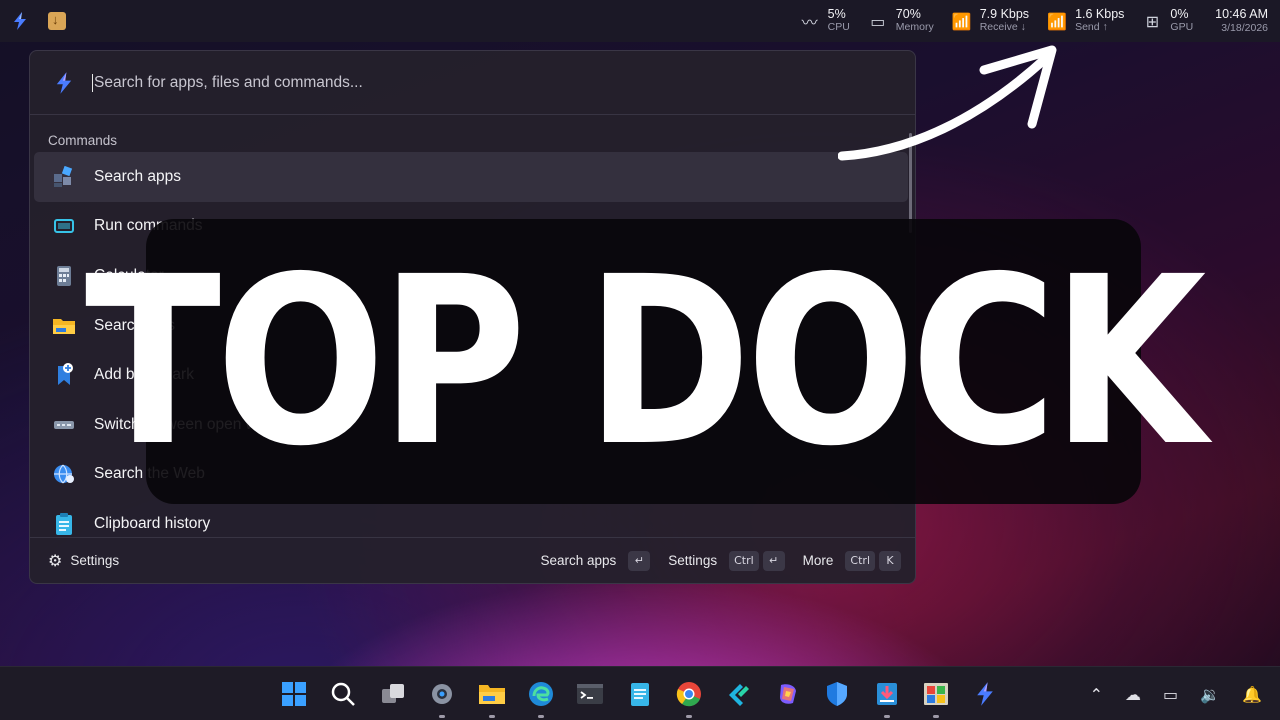 The width and height of the screenshot is (1280, 720). I want to click on metric-value: 1.6 Kbps, so click(1100, 14).